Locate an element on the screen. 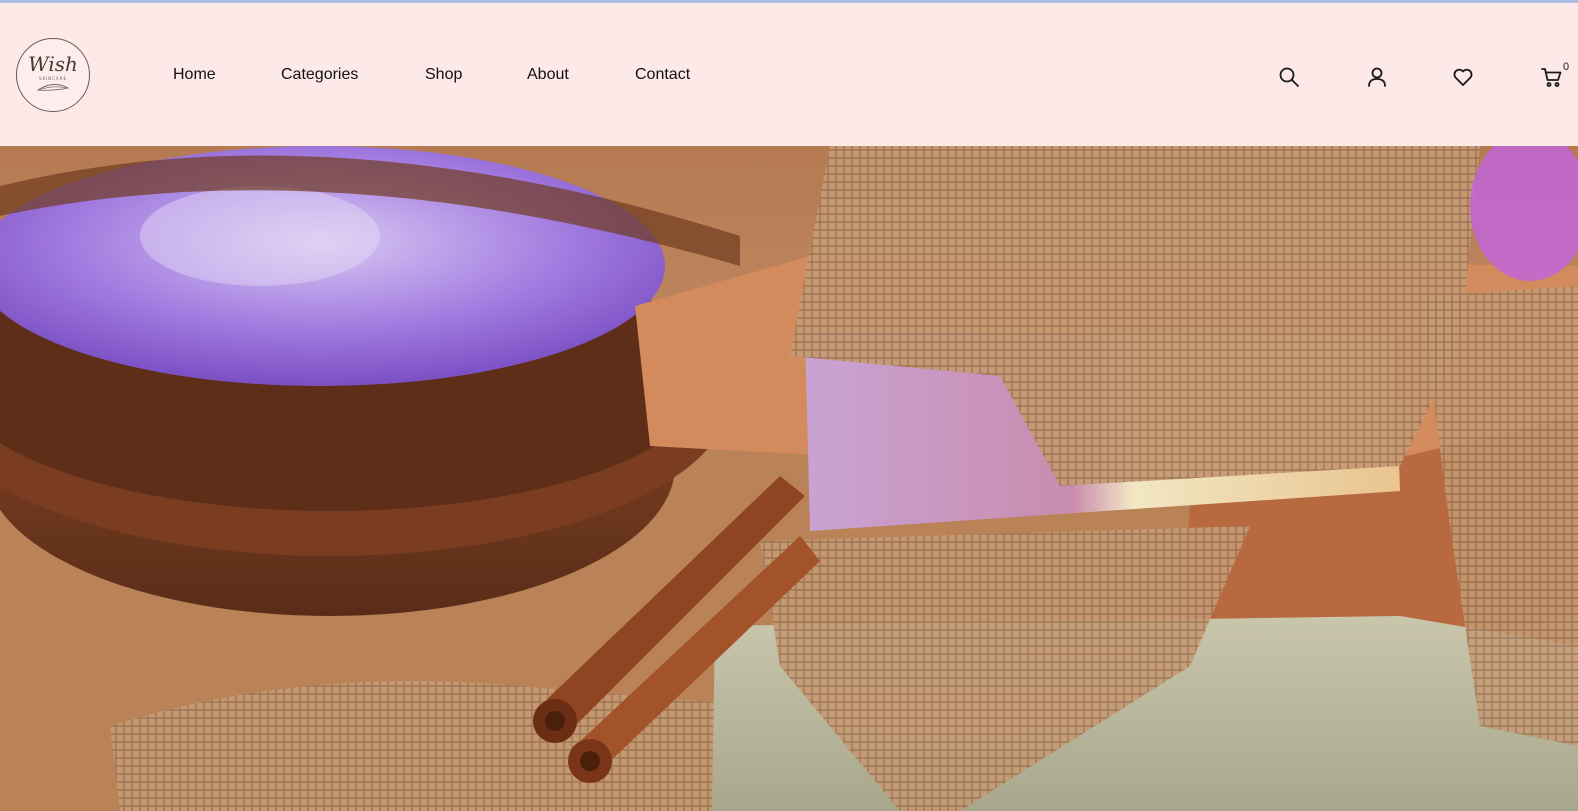 This screenshot has height=811, width=1578. nav-home: Home is located at coordinates (194, 75).